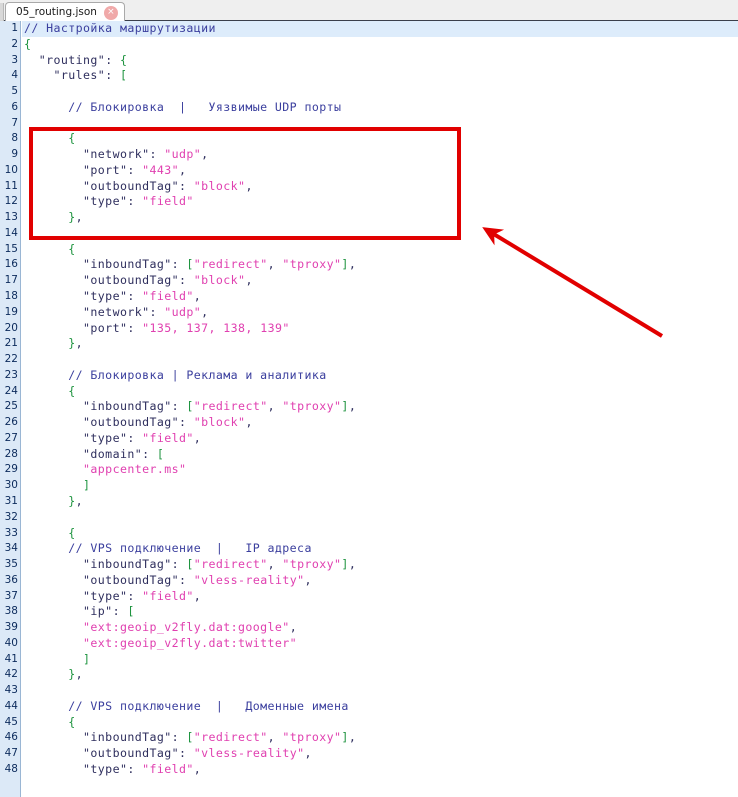 The image size is (738, 797). I want to click on line-number: 10, so click(11, 169).